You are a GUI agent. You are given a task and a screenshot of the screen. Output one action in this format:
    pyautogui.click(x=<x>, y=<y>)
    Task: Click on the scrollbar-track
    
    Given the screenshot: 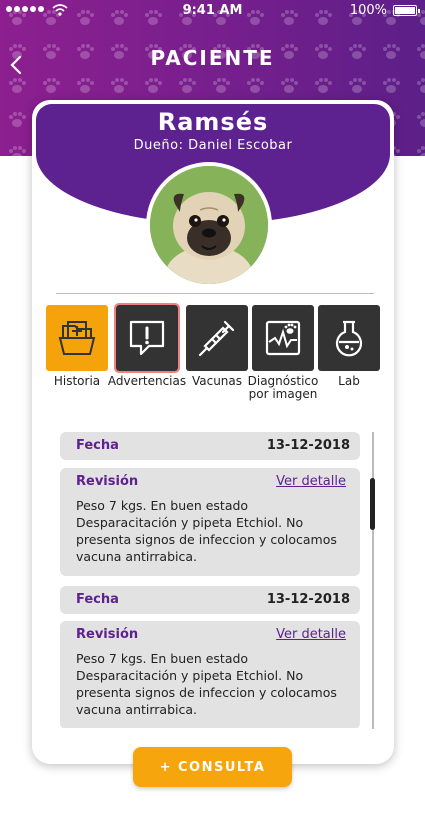 What is the action you would take?
    pyautogui.click(x=373, y=580)
    